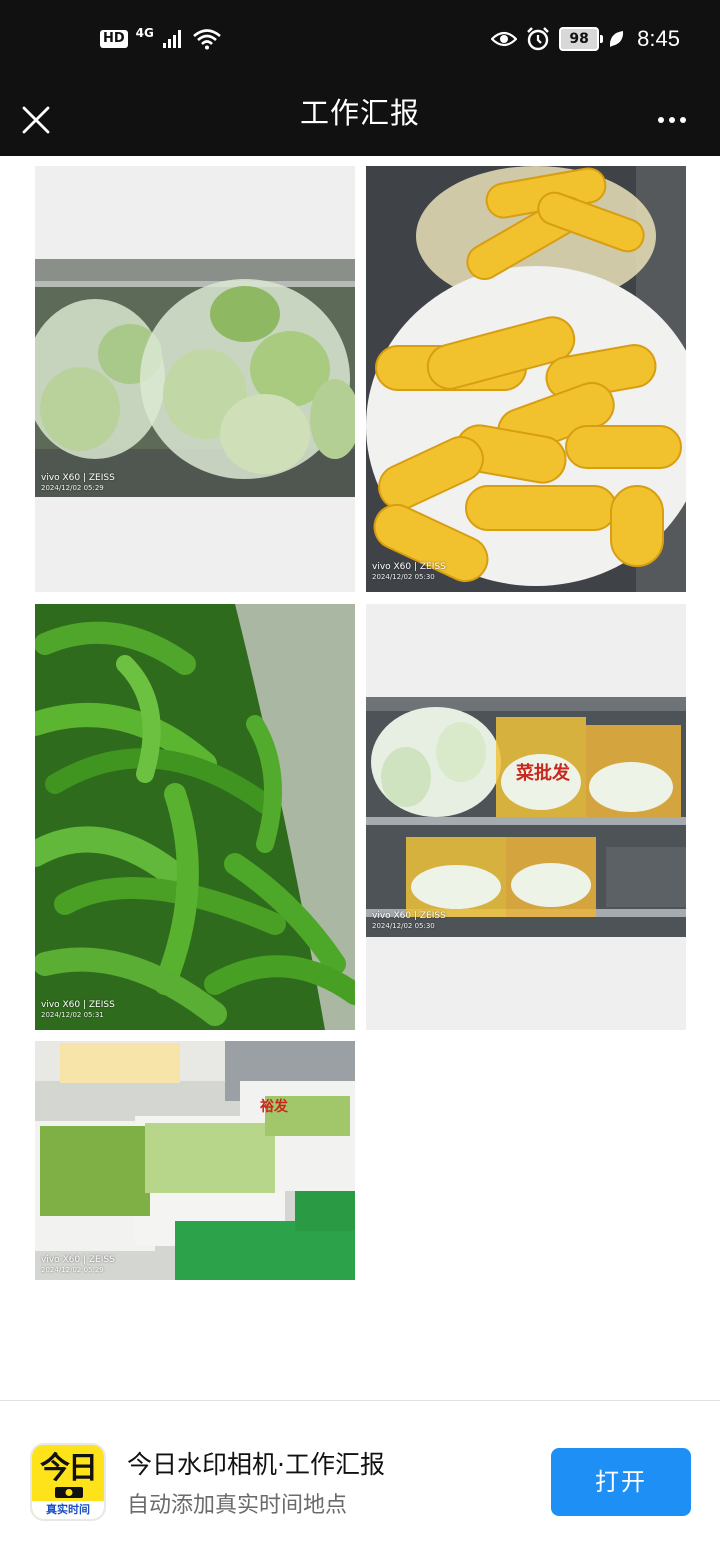  What do you see at coordinates (171, 39) in the screenshot?
I see `signal-icon` at bounding box center [171, 39].